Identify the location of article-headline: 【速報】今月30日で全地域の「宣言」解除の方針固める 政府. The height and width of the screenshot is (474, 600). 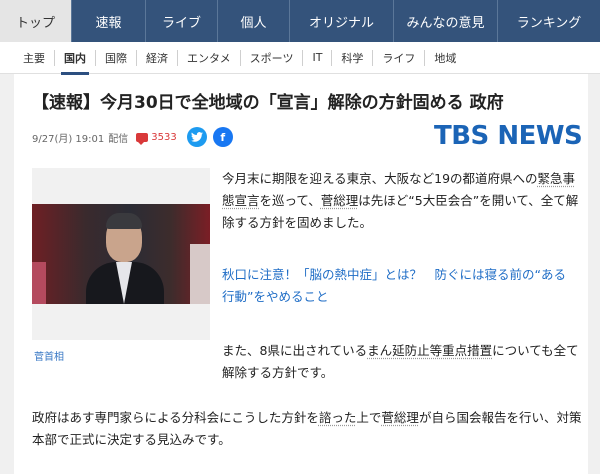
(268, 103).